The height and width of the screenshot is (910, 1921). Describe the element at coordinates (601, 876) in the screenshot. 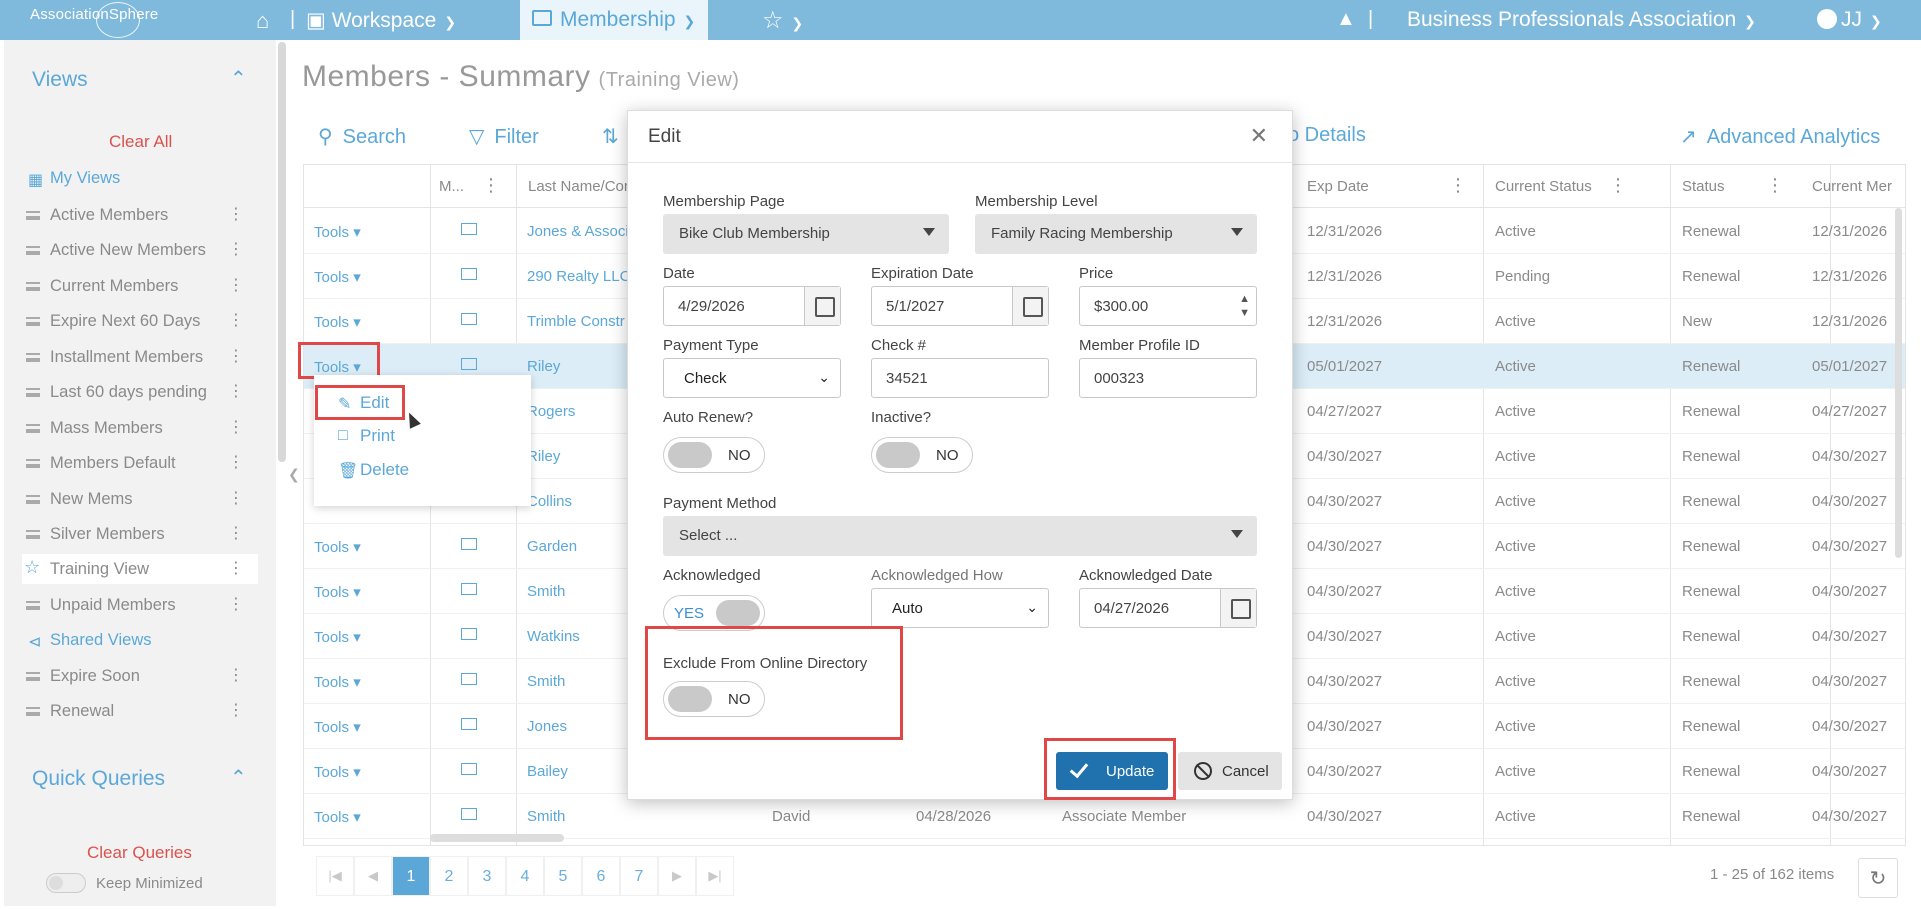

I see `page-button: 6` at that location.